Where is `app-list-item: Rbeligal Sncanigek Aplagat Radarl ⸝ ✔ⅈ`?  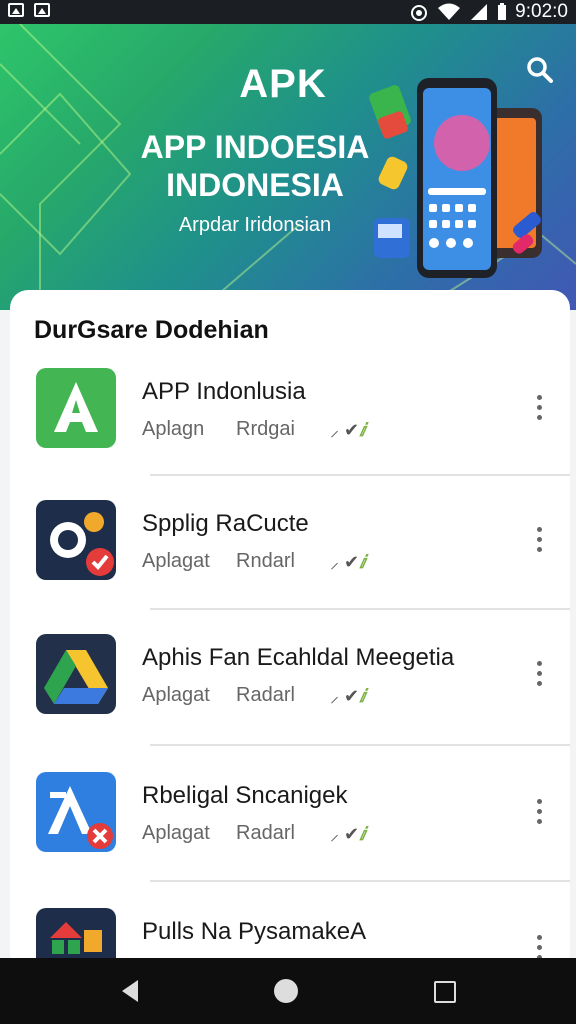 app-list-item: Rbeligal Sncanigek Aplagat Radarl ⸝ ✔ⅈ is located at coordinates (290, 838).